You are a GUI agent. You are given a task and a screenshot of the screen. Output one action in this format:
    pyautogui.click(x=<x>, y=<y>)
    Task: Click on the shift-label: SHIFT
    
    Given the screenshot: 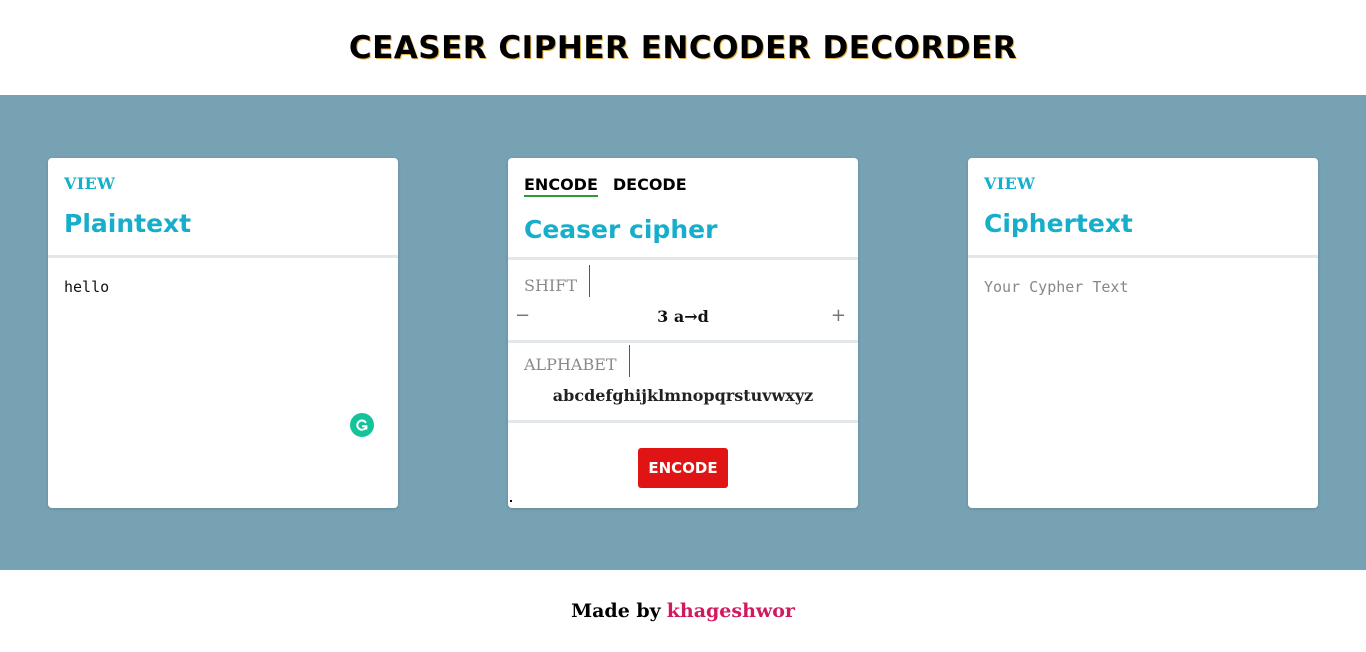 What is the action you would take?
    pyautogui.click(x=551, y=285)
    